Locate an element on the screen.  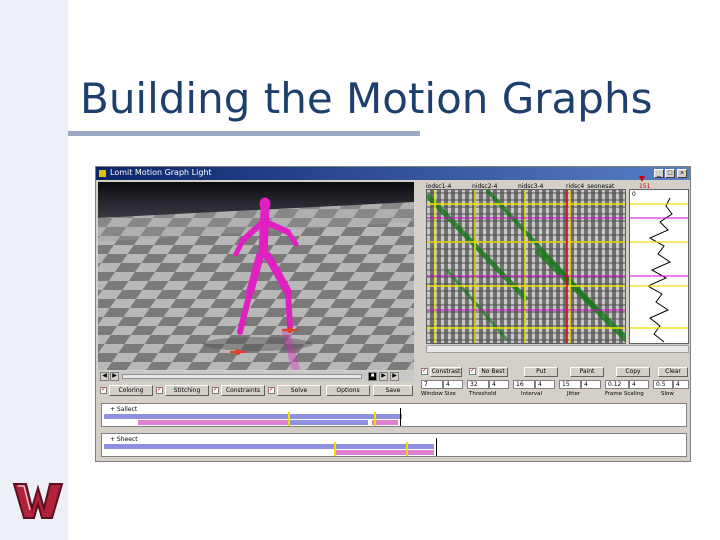
no-best-button: No Best is located at coordinates (493, 372).